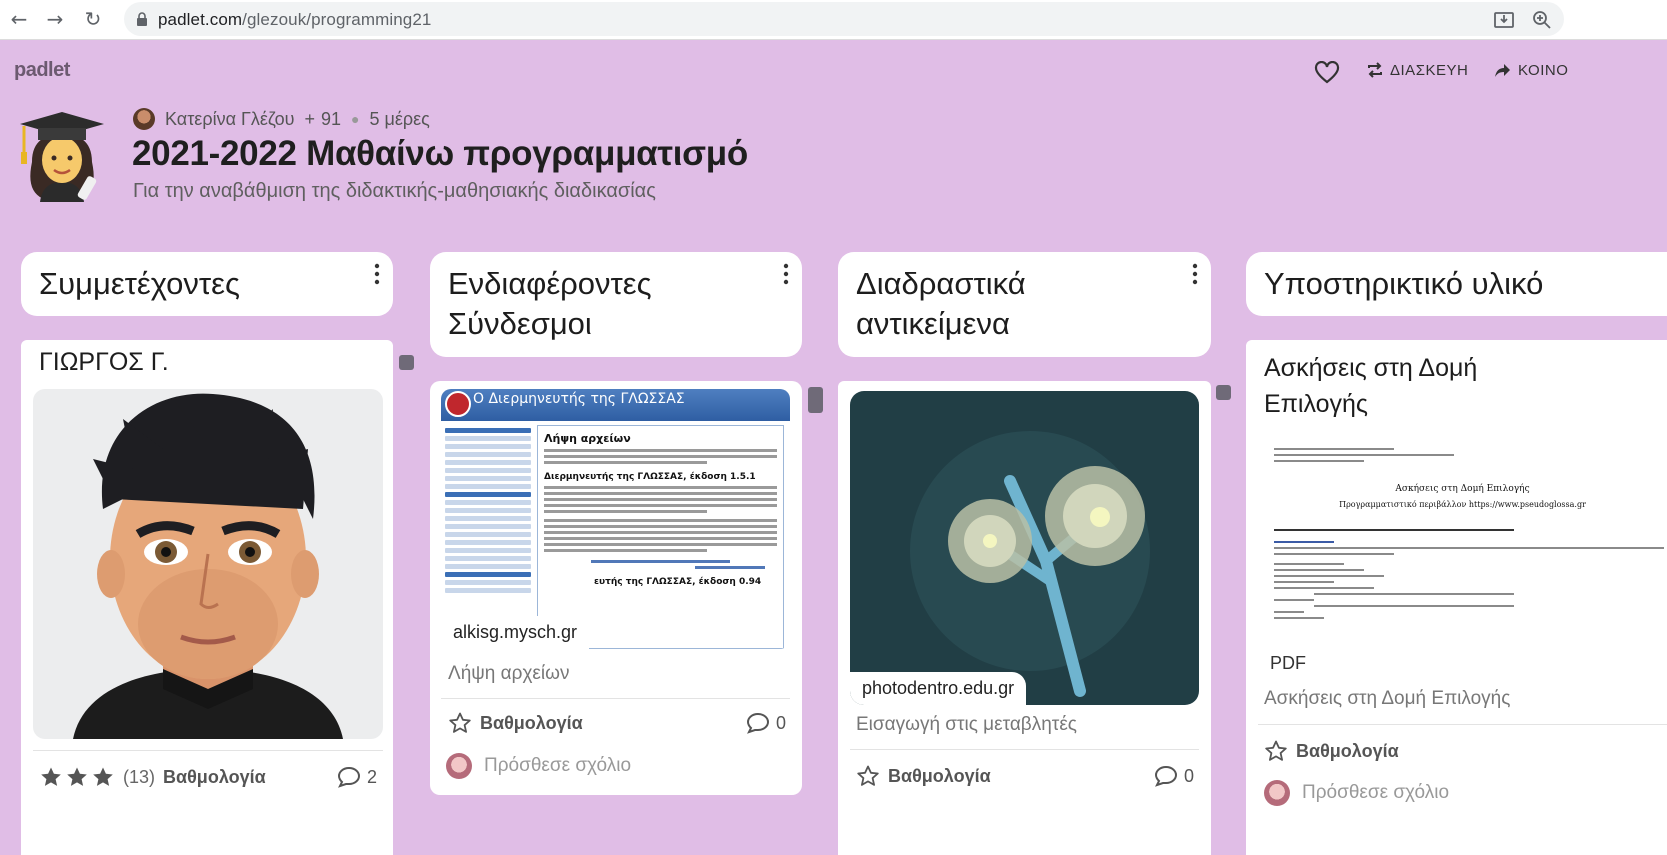  Describe the element at coordinates (372, 776) in the screenshot. I see `comment-count: 2` at that location.